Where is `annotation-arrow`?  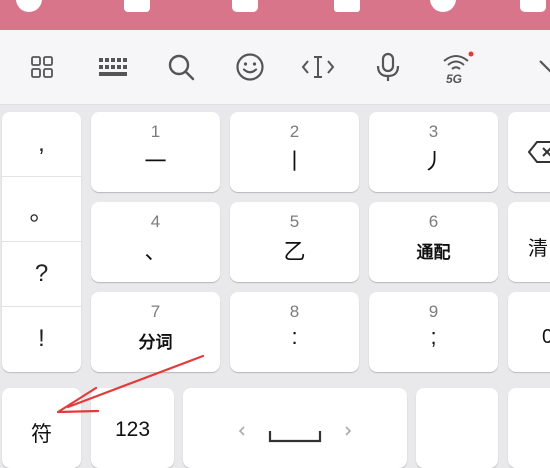
annotation-arrow is located at coordinates (130, 384).